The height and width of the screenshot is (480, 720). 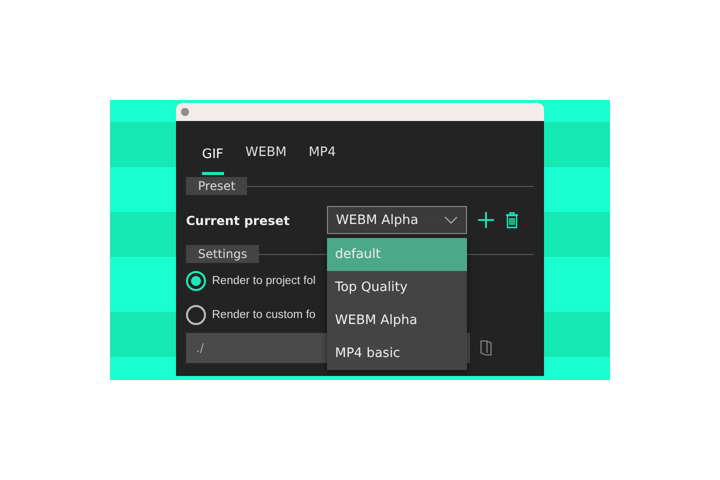 What do you see at coordinates (238, 220) in the screenshot?
I see `current-preset-label: Current preset` at bounding box center [238, 220].